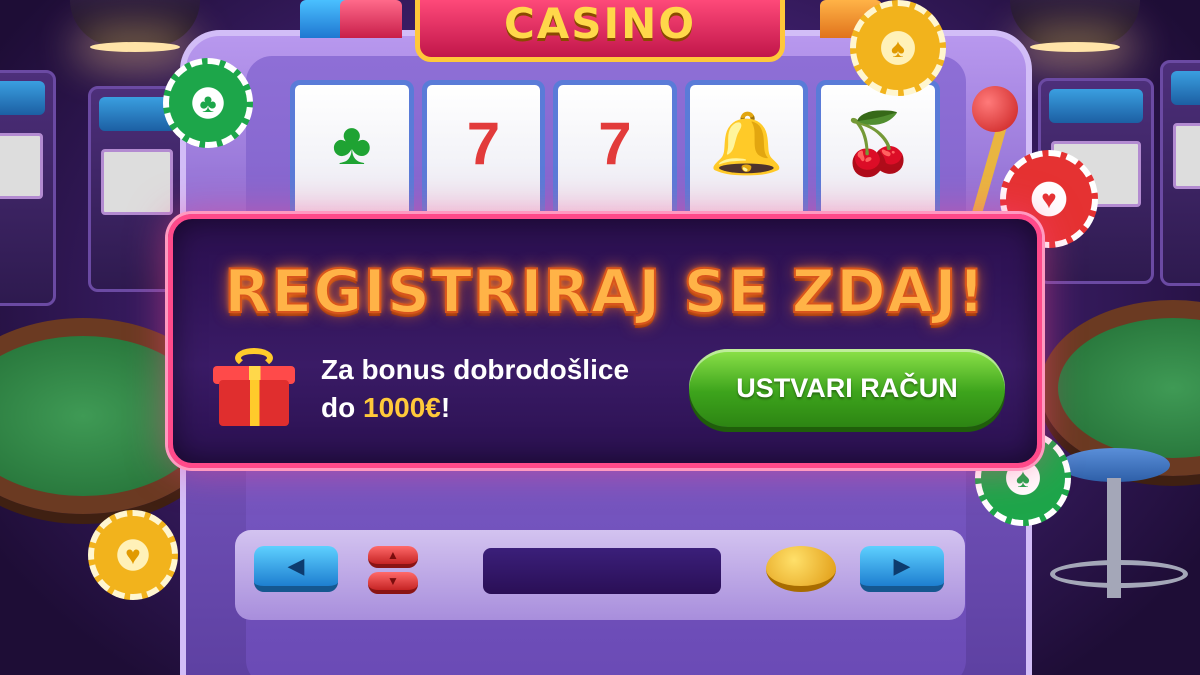 The height and width of the screenshot is (675, 1200). I want to click on reel-3: 7, so click(615, 155).